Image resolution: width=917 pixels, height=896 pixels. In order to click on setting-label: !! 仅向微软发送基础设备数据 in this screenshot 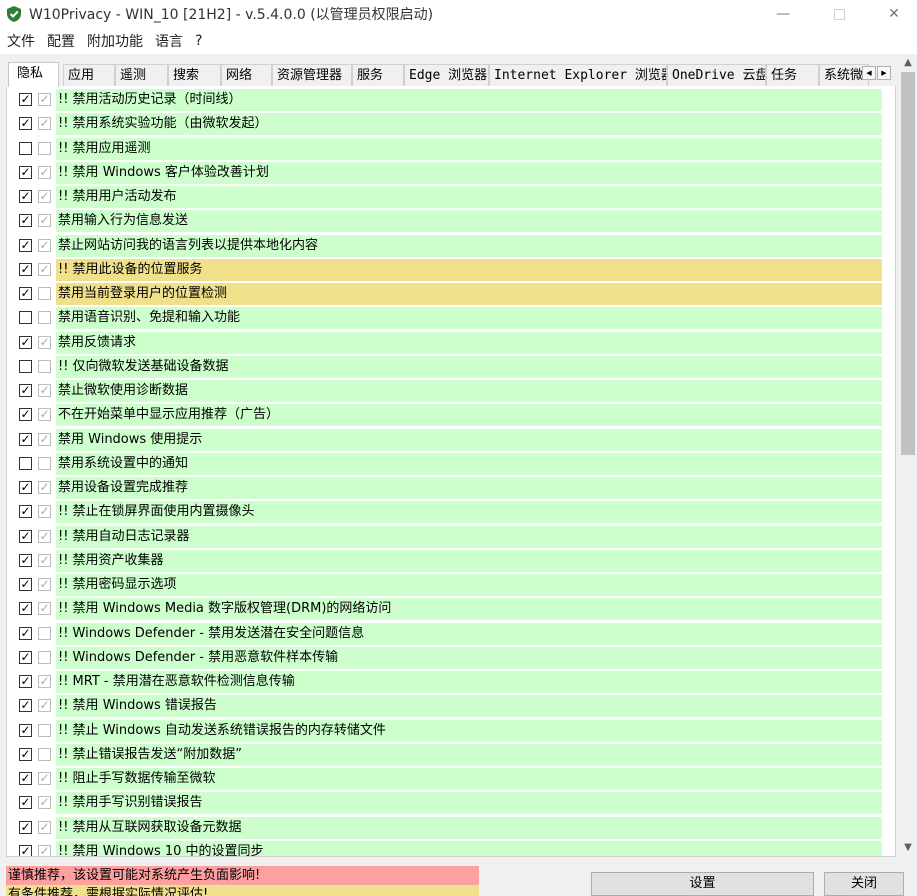, I will do `click(469, 366)`.